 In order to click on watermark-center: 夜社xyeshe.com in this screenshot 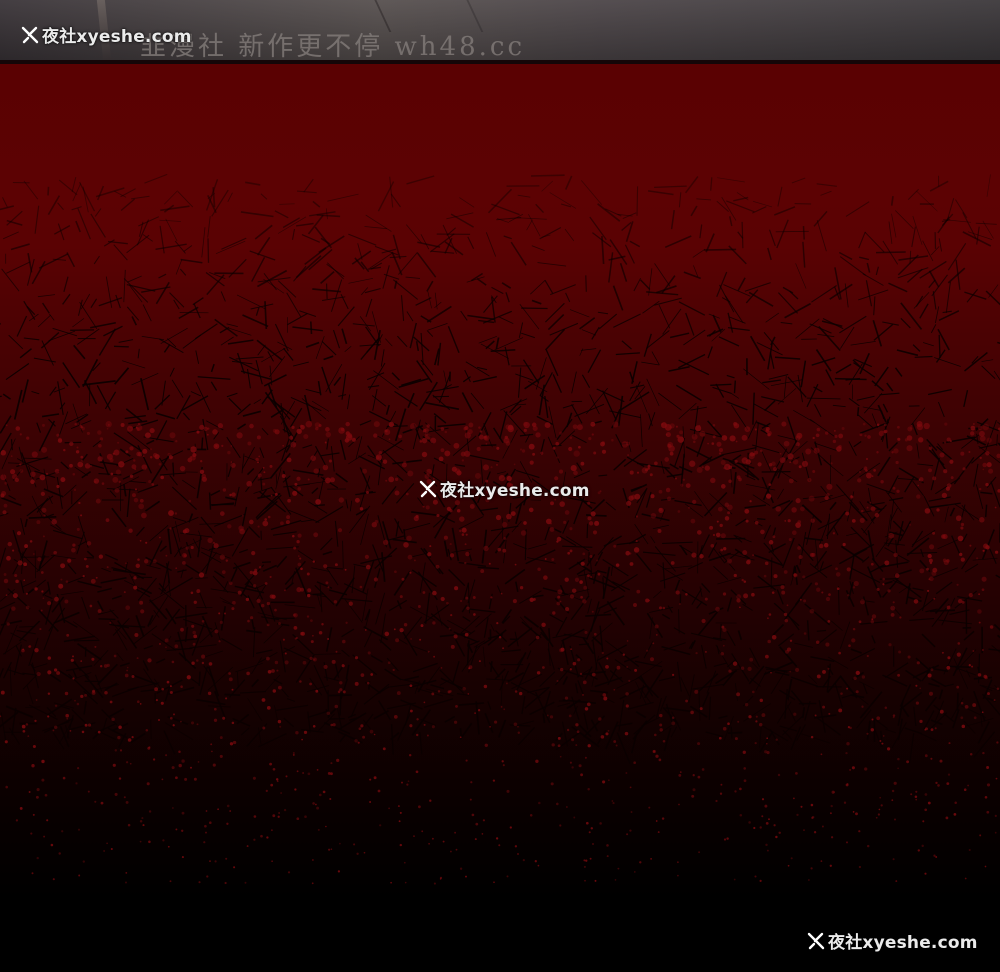, I will do `click(504, 488)`.